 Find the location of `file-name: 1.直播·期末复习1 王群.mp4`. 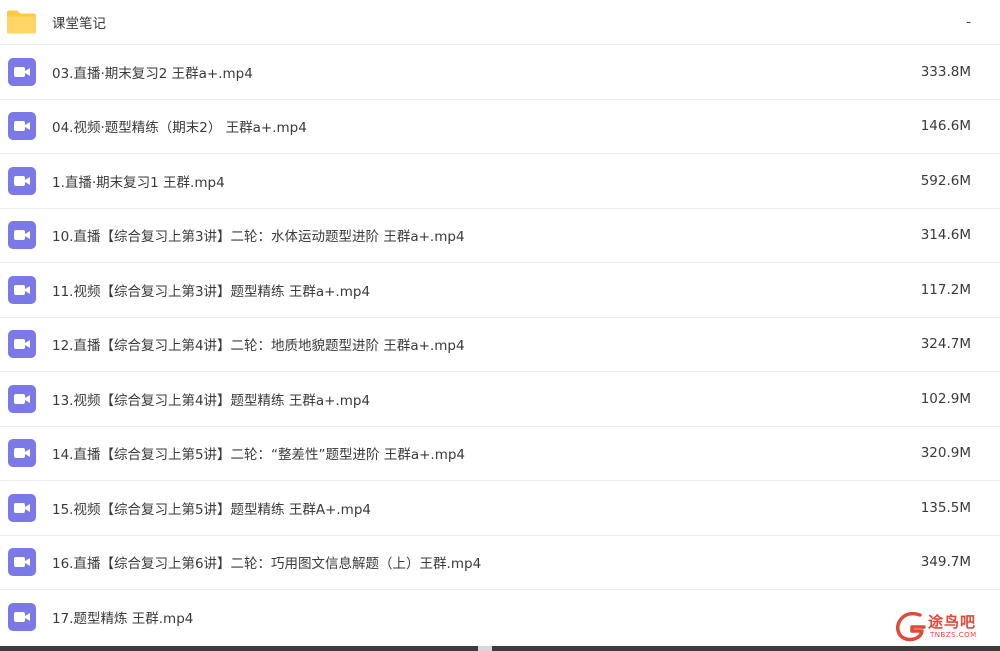

file-name: 1.直播·期末复习1 王群.mp4 is located at coordinates (138, 181).